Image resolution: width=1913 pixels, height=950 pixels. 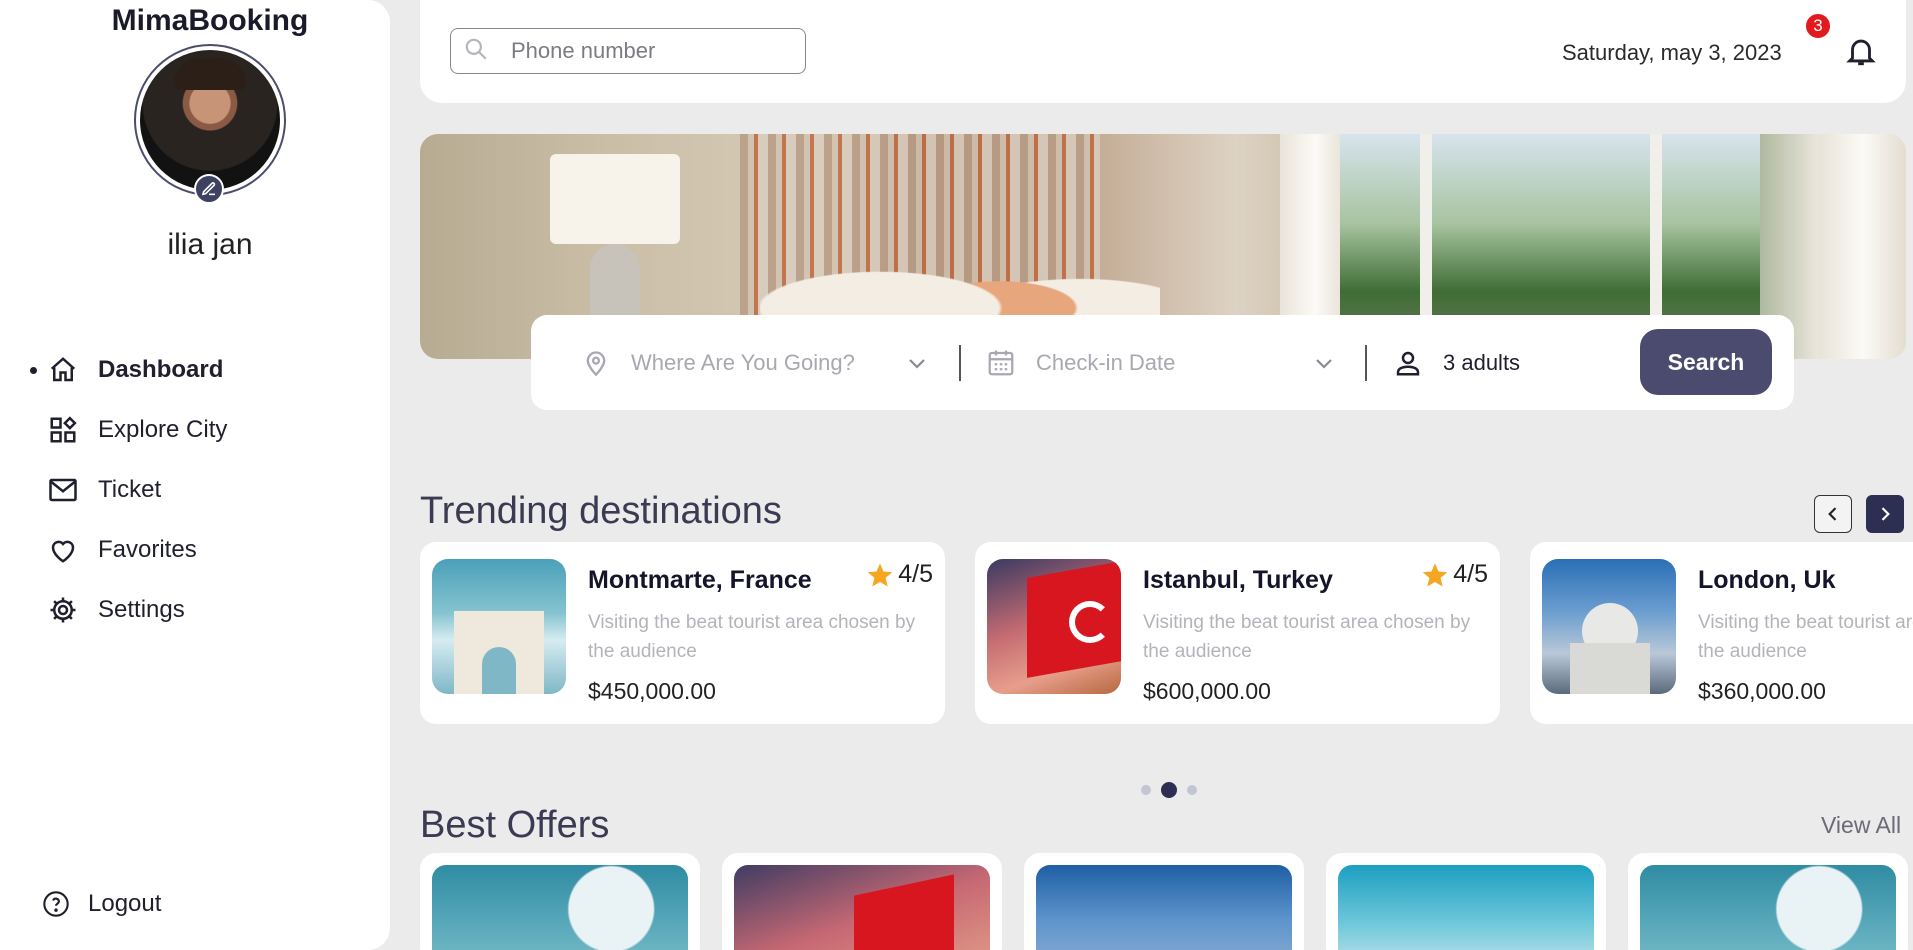 What do you see at coordinates (56, 904) in the screenshot?
I see `question-circle-icon` at bounding box center [56, 904].